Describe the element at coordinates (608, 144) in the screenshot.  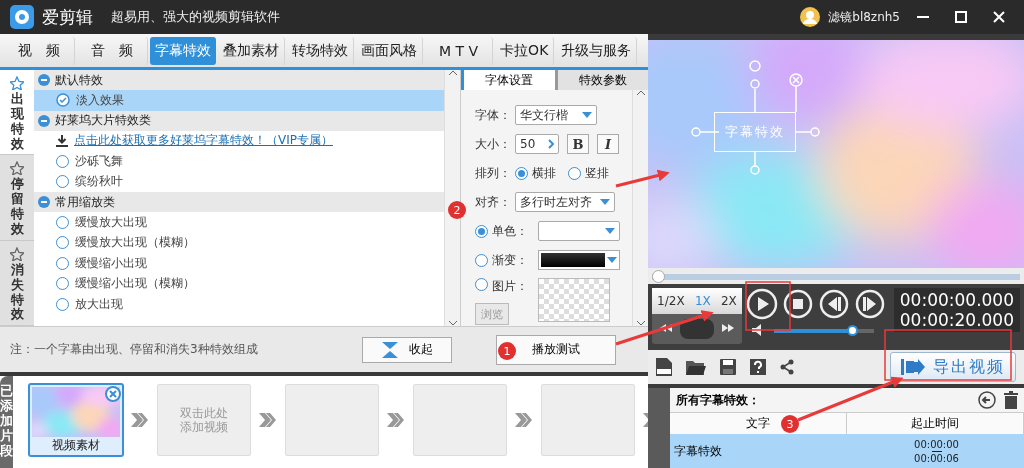
I see `italic-button: I` at that location.